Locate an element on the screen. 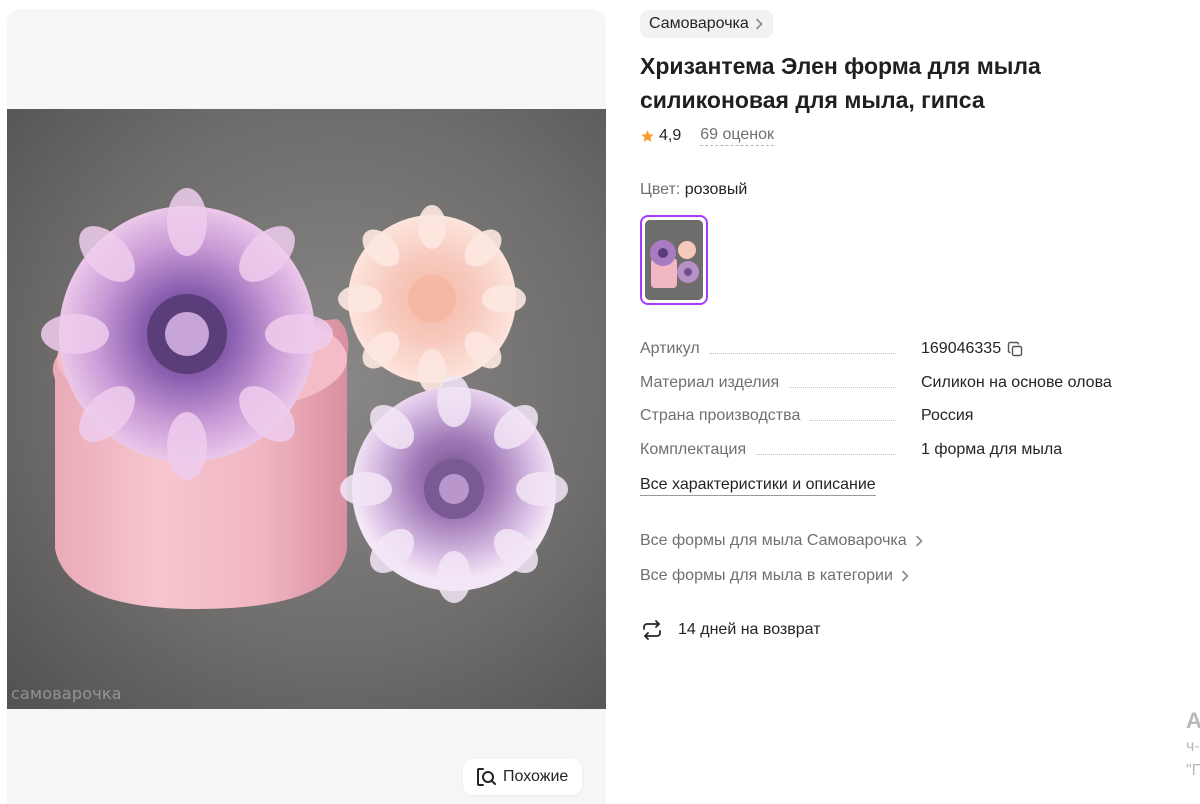  color-line: Цвет: розовый is located at coordinates (693, 190).